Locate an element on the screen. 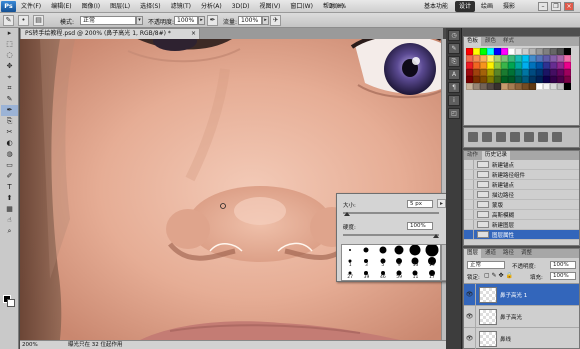  history-state: 高斯模糊 is located at coordinates (521, 215).